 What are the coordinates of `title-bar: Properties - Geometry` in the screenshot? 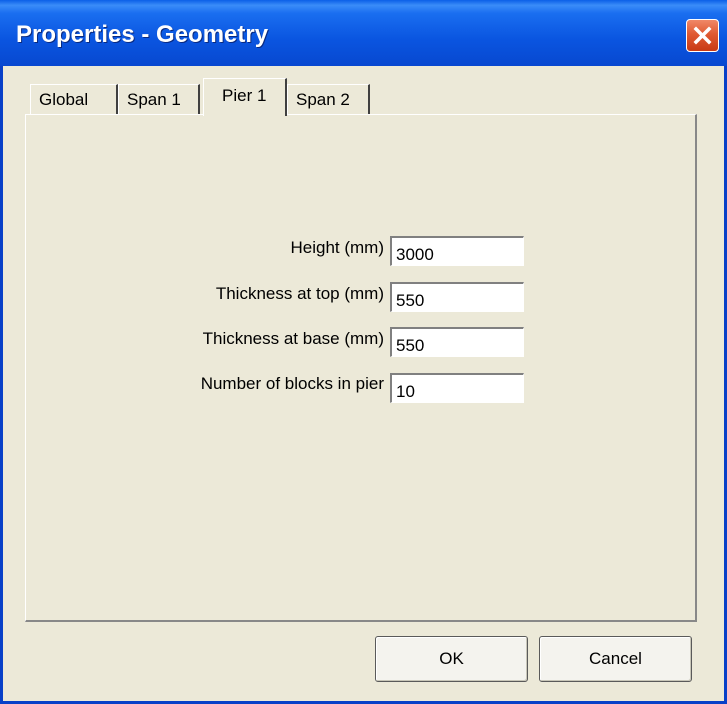 It's located at (363, 33).